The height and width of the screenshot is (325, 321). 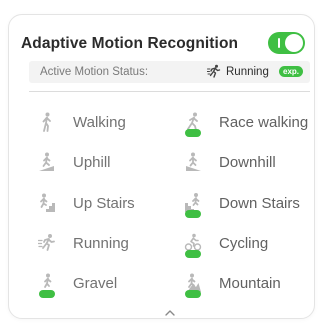 What do you see at coordinates (193, 124) in the screenshot?
I see `race-walking-icon` at bounding box center [193, 124].